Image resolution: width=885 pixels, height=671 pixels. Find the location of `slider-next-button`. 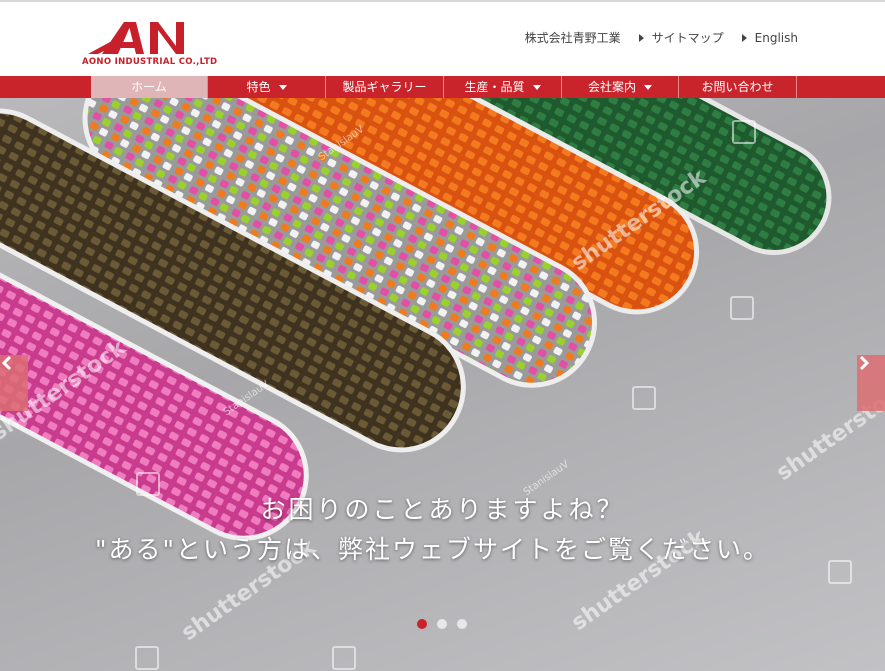

slider-next-button is located at coordinates (871, 383).